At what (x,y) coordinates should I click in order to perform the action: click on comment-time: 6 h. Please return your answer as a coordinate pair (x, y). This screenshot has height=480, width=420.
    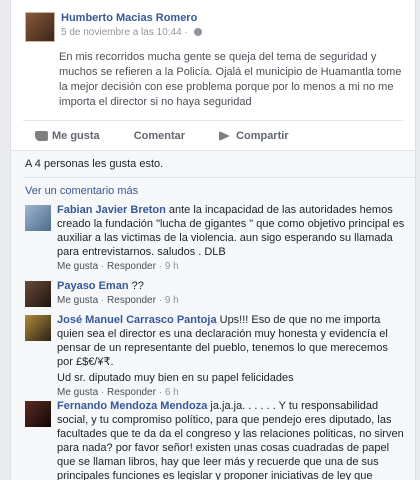
    Looking at the image, I should click on (172, 392).